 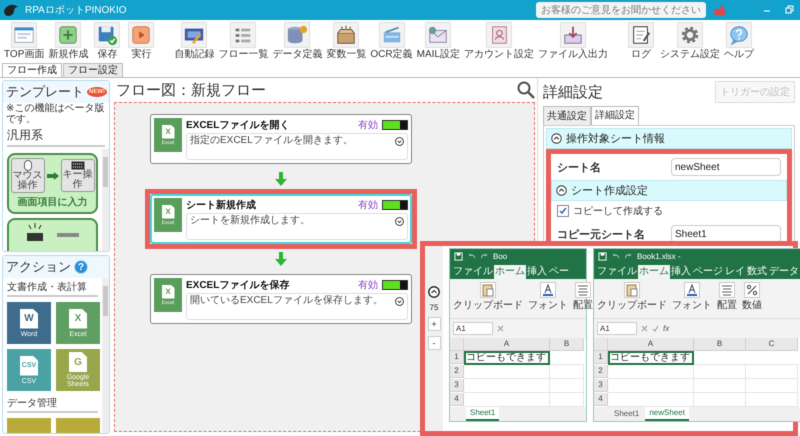 What do you see at coordinates (757, 272) in the screenshot?
I see `ribbon-tab: 数式` at bounding box center [757, 272].